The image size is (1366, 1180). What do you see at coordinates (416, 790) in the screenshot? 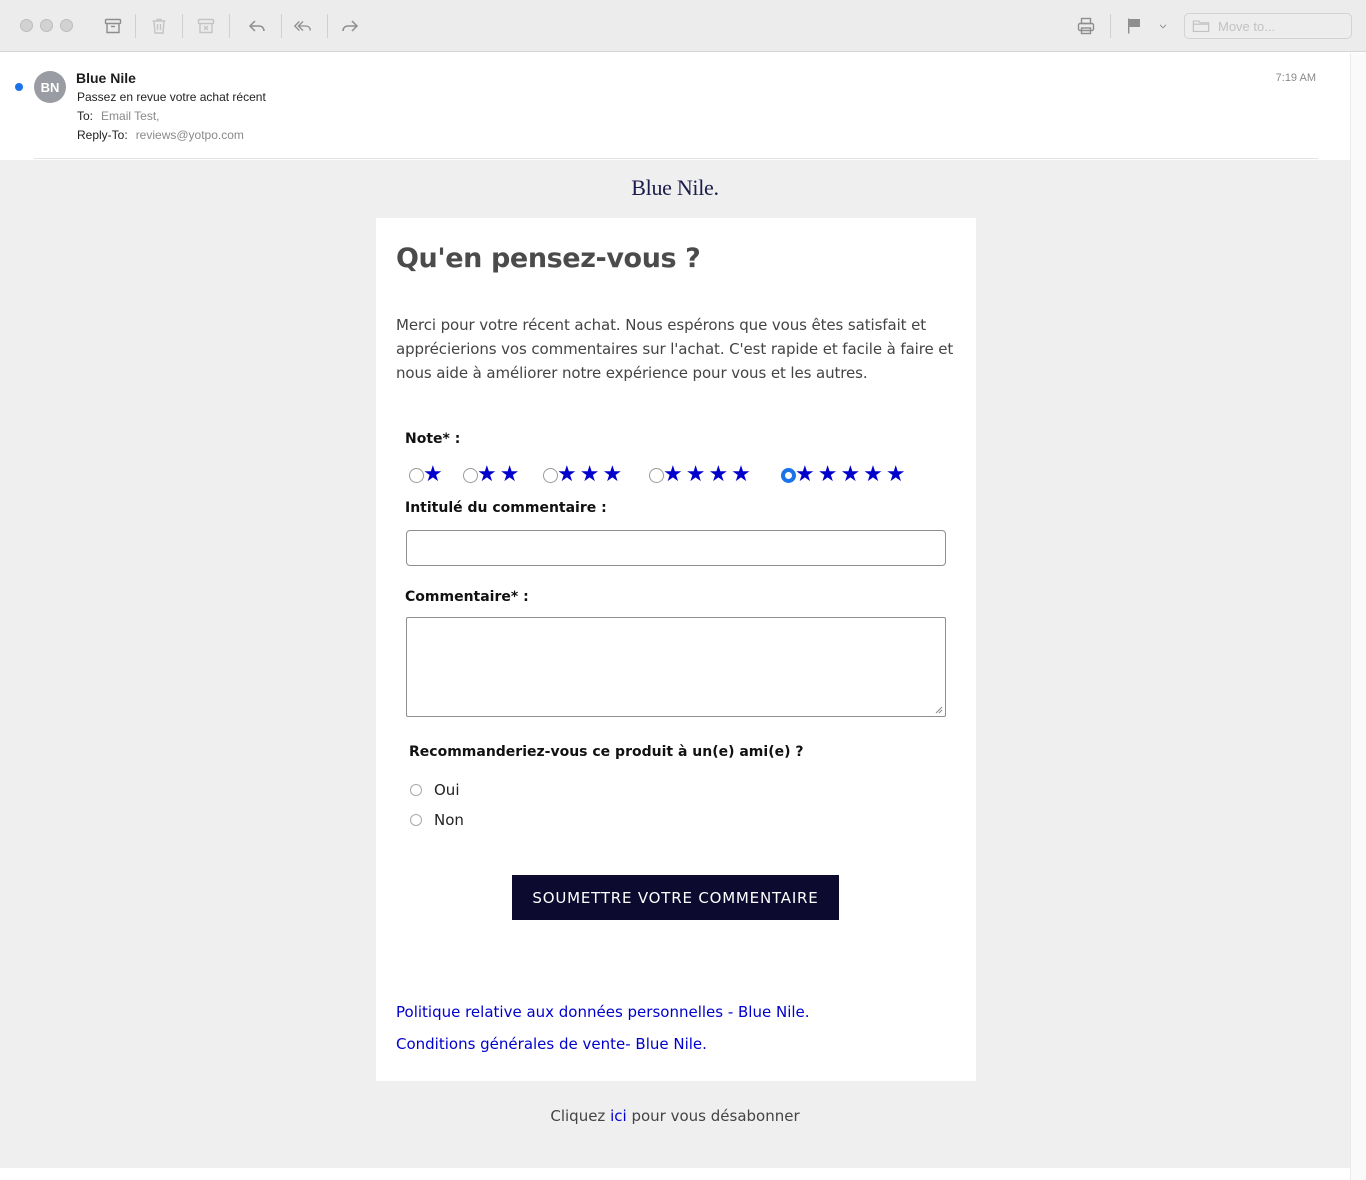
I see `recommend-yes-radio` at bounding box center [416, 790].